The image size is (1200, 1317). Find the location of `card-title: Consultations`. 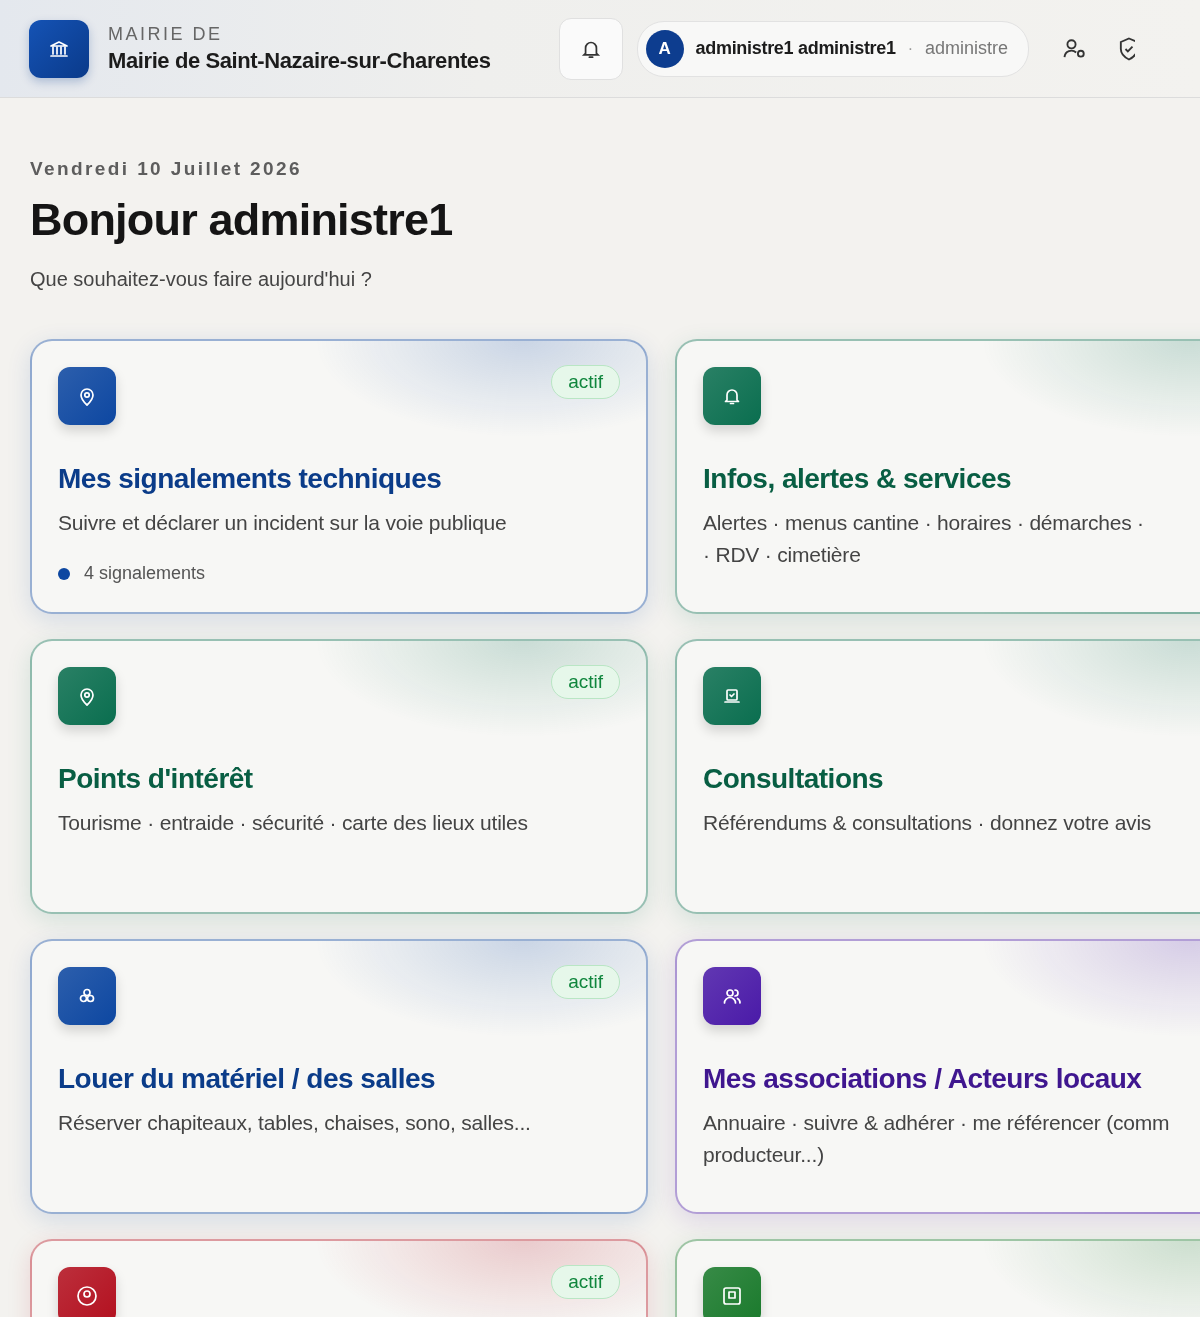

card-title: Consultations is located at coordinates (794, 779).